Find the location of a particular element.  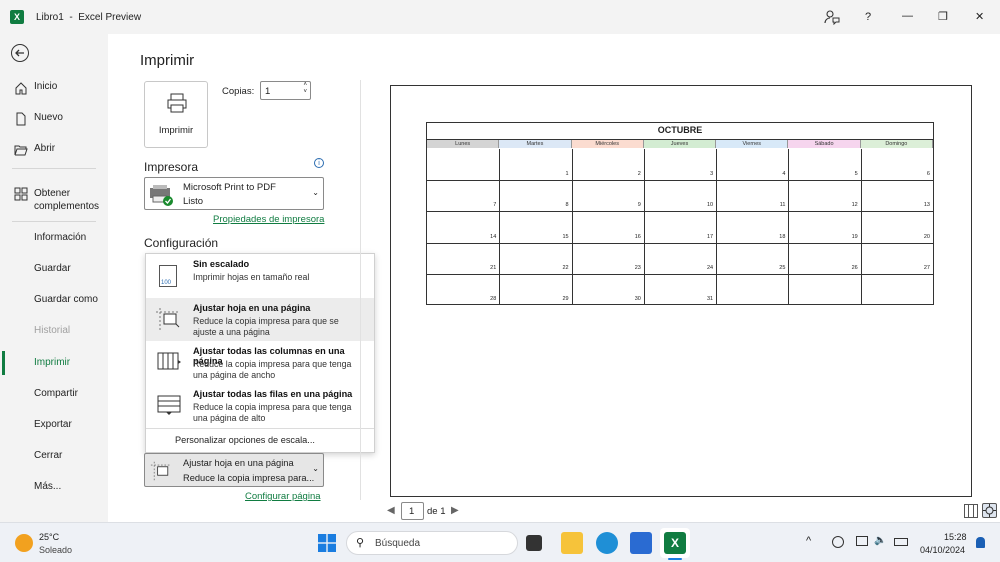

back-icon is located at coordinates (20, 53).